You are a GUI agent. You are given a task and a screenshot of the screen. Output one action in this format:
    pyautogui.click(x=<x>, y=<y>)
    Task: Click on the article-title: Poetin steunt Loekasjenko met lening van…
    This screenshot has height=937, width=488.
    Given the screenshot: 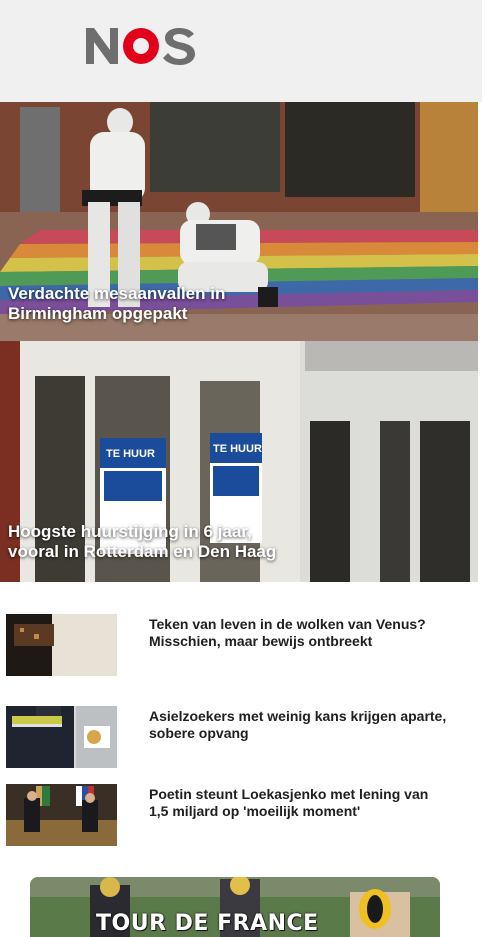 What is the action you would take?
    pyautogui.click(x=299, y=803)
    